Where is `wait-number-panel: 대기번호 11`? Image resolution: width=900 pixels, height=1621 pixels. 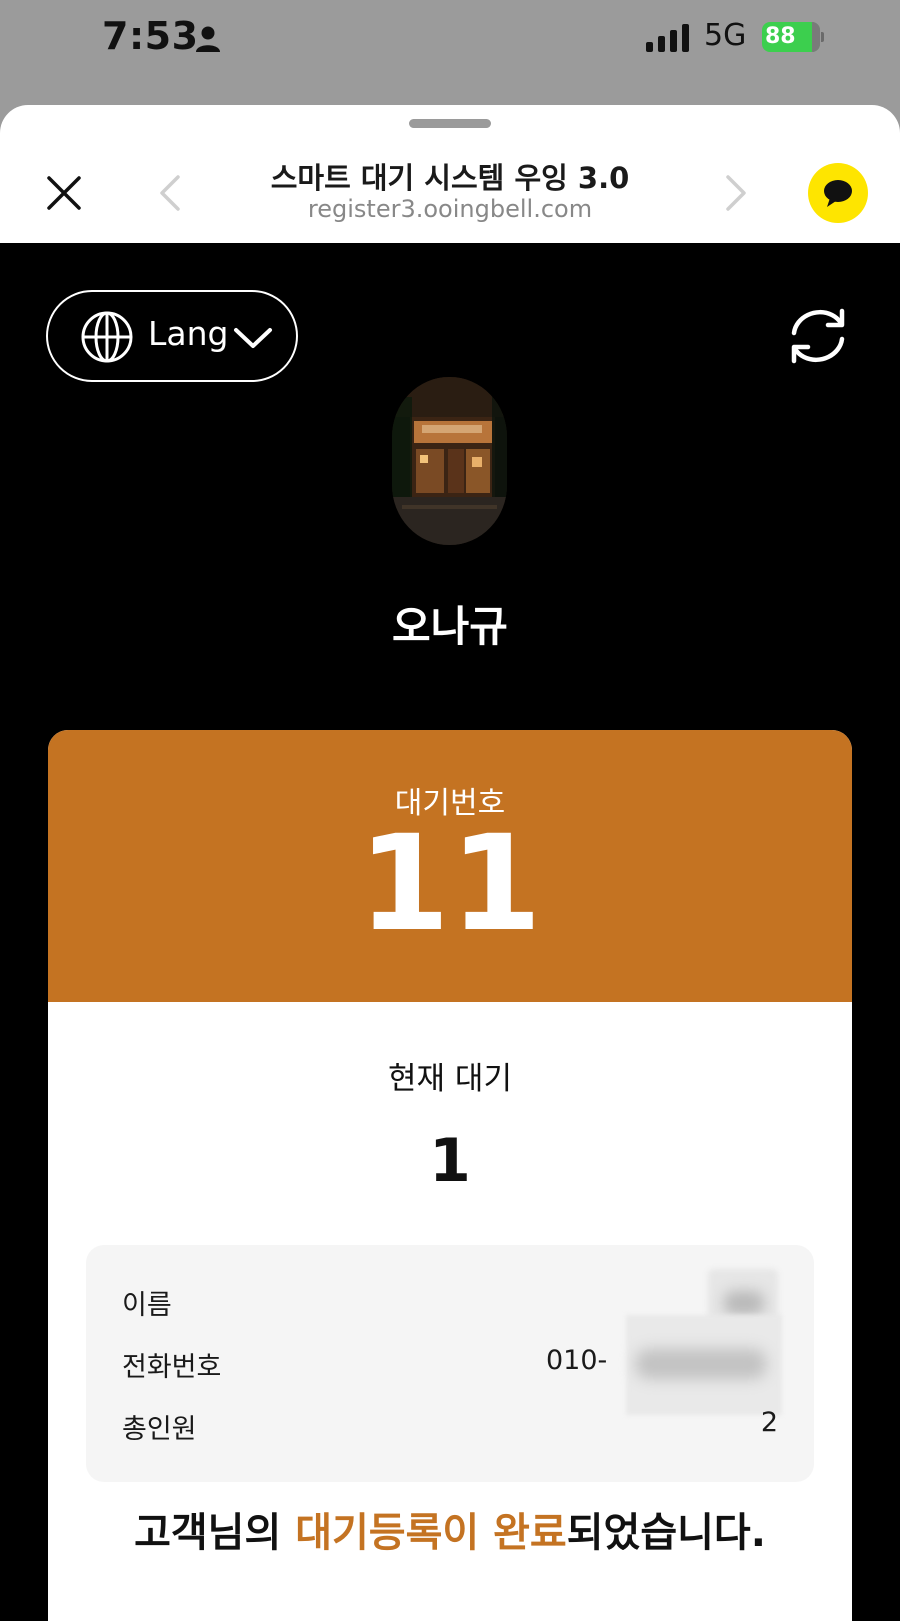
wait-number-panel: 대기번호 11 is located at coordinates (450, 866).